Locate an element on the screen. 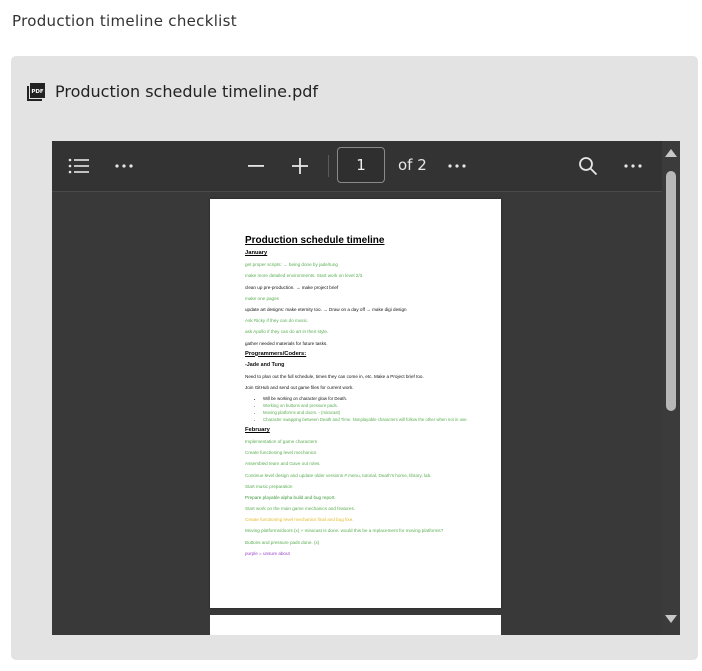  document-section-heading: January is located at coordinates (256, 253).